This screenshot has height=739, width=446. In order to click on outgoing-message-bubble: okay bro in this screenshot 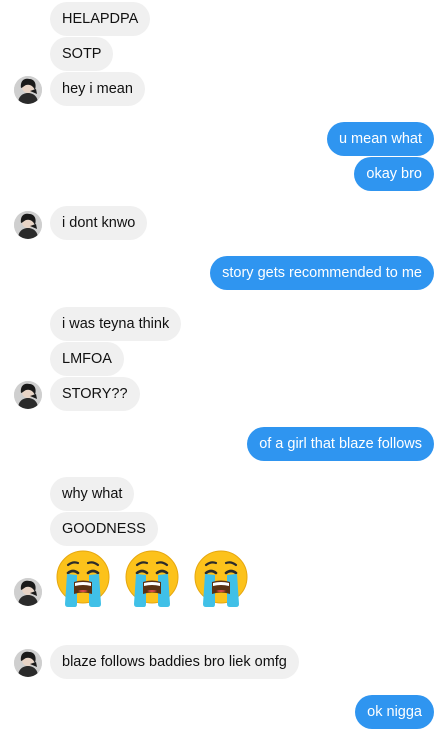, I will do `click(394, 174)`.